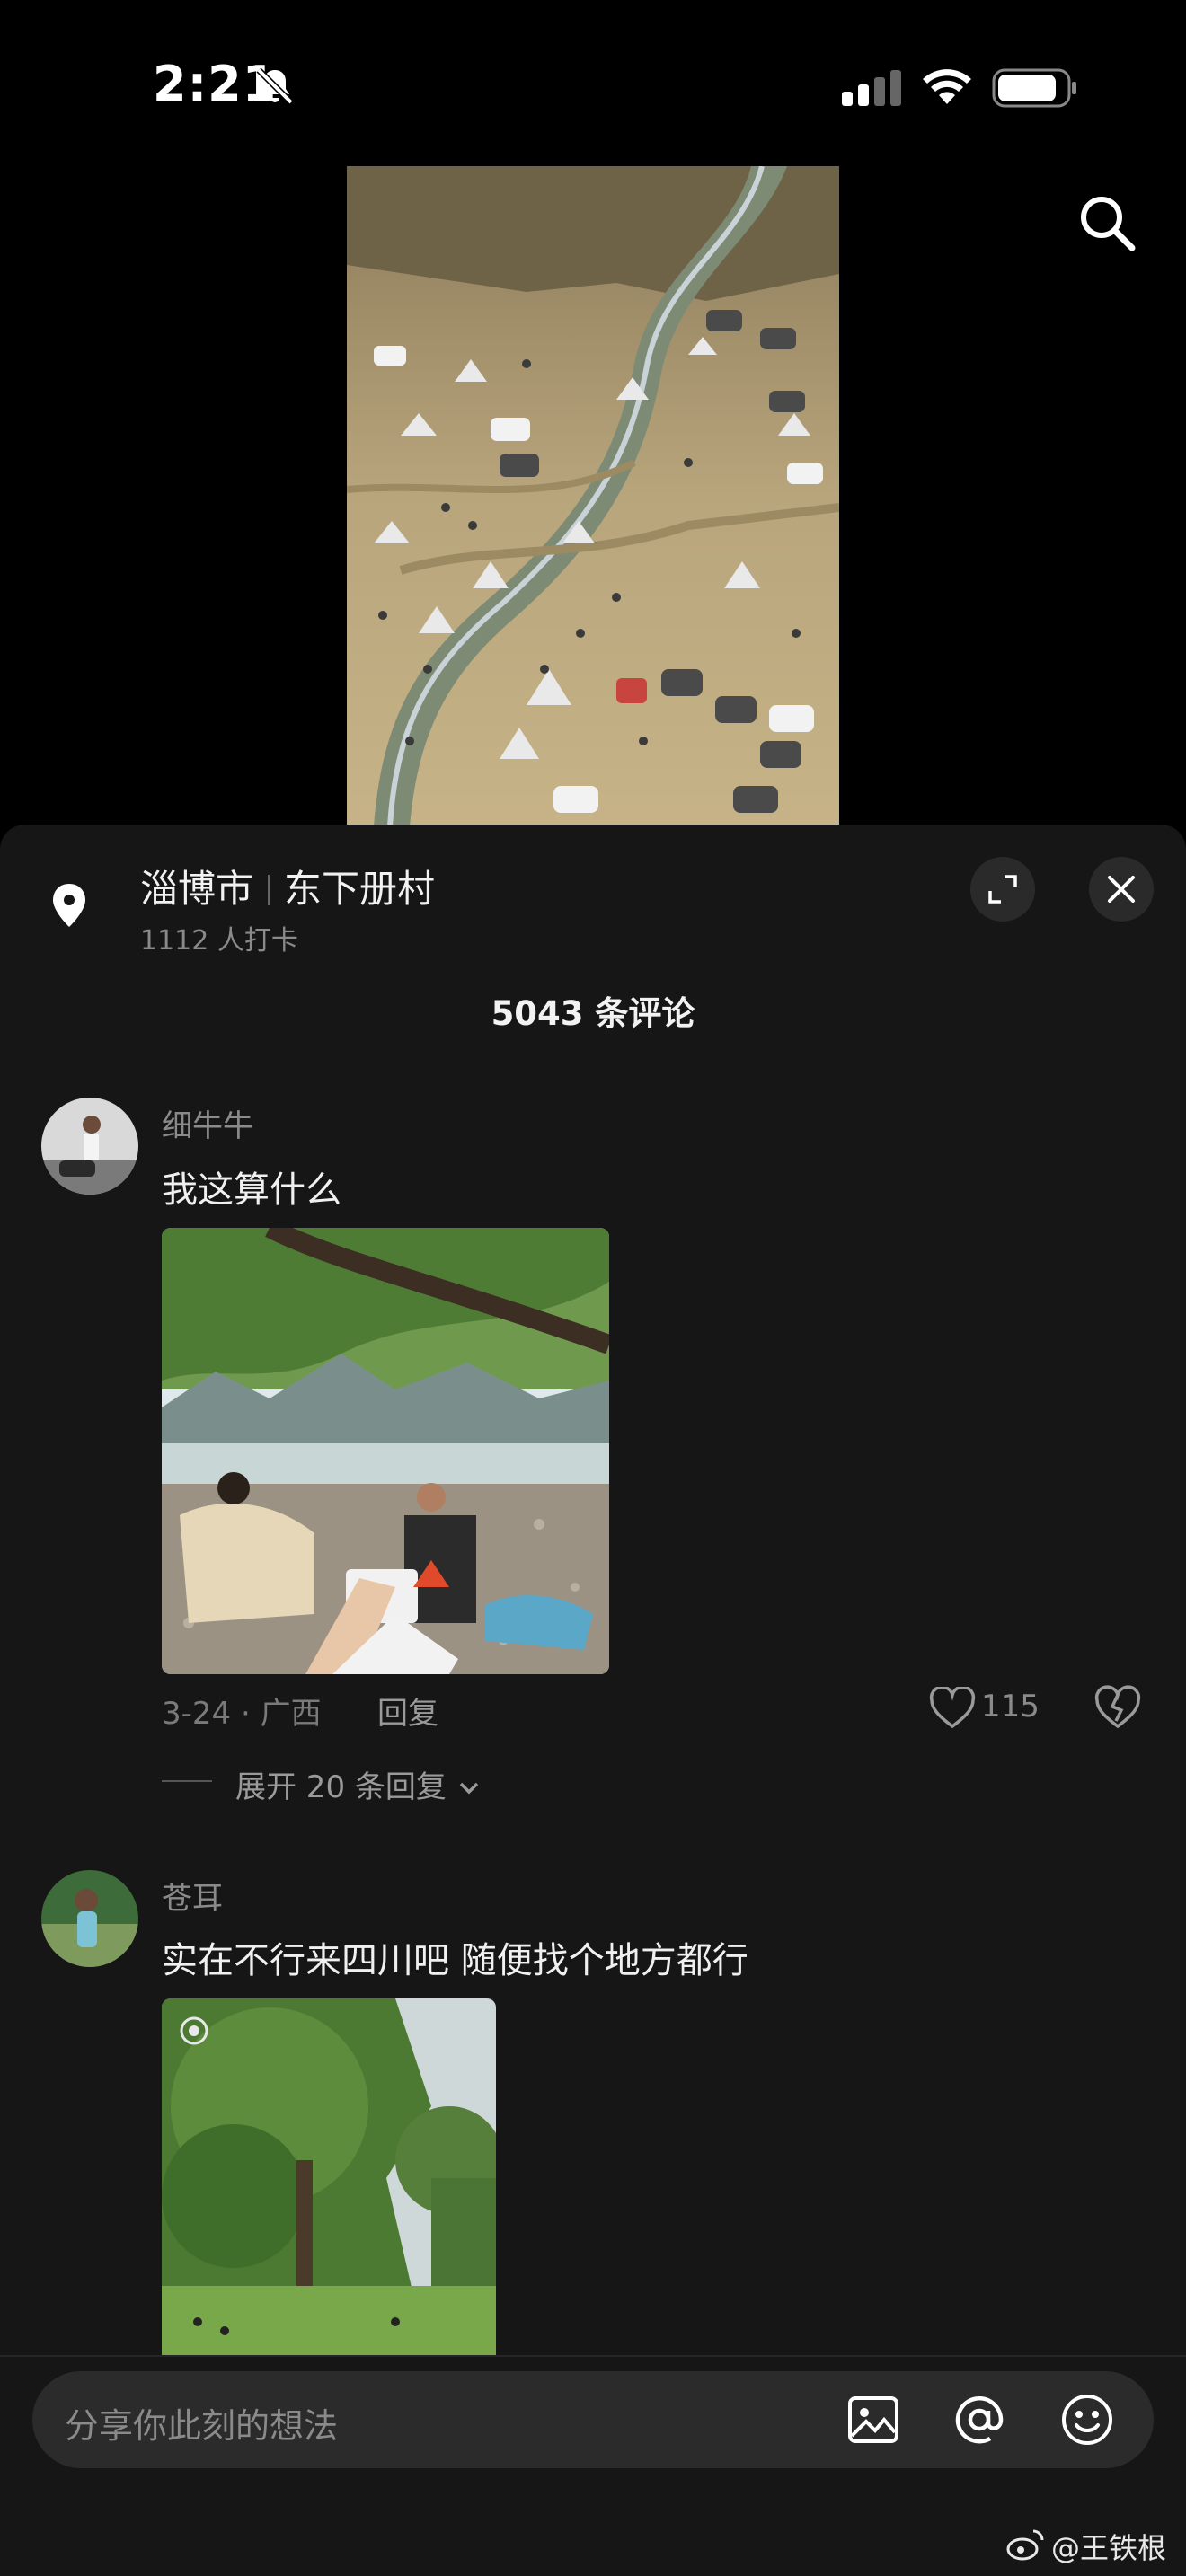 The width and height of the screenshot is (1186, 2576). Describe the element at coordinates (187, 1781) in the screenshot. I see `reply-divider` at that location.